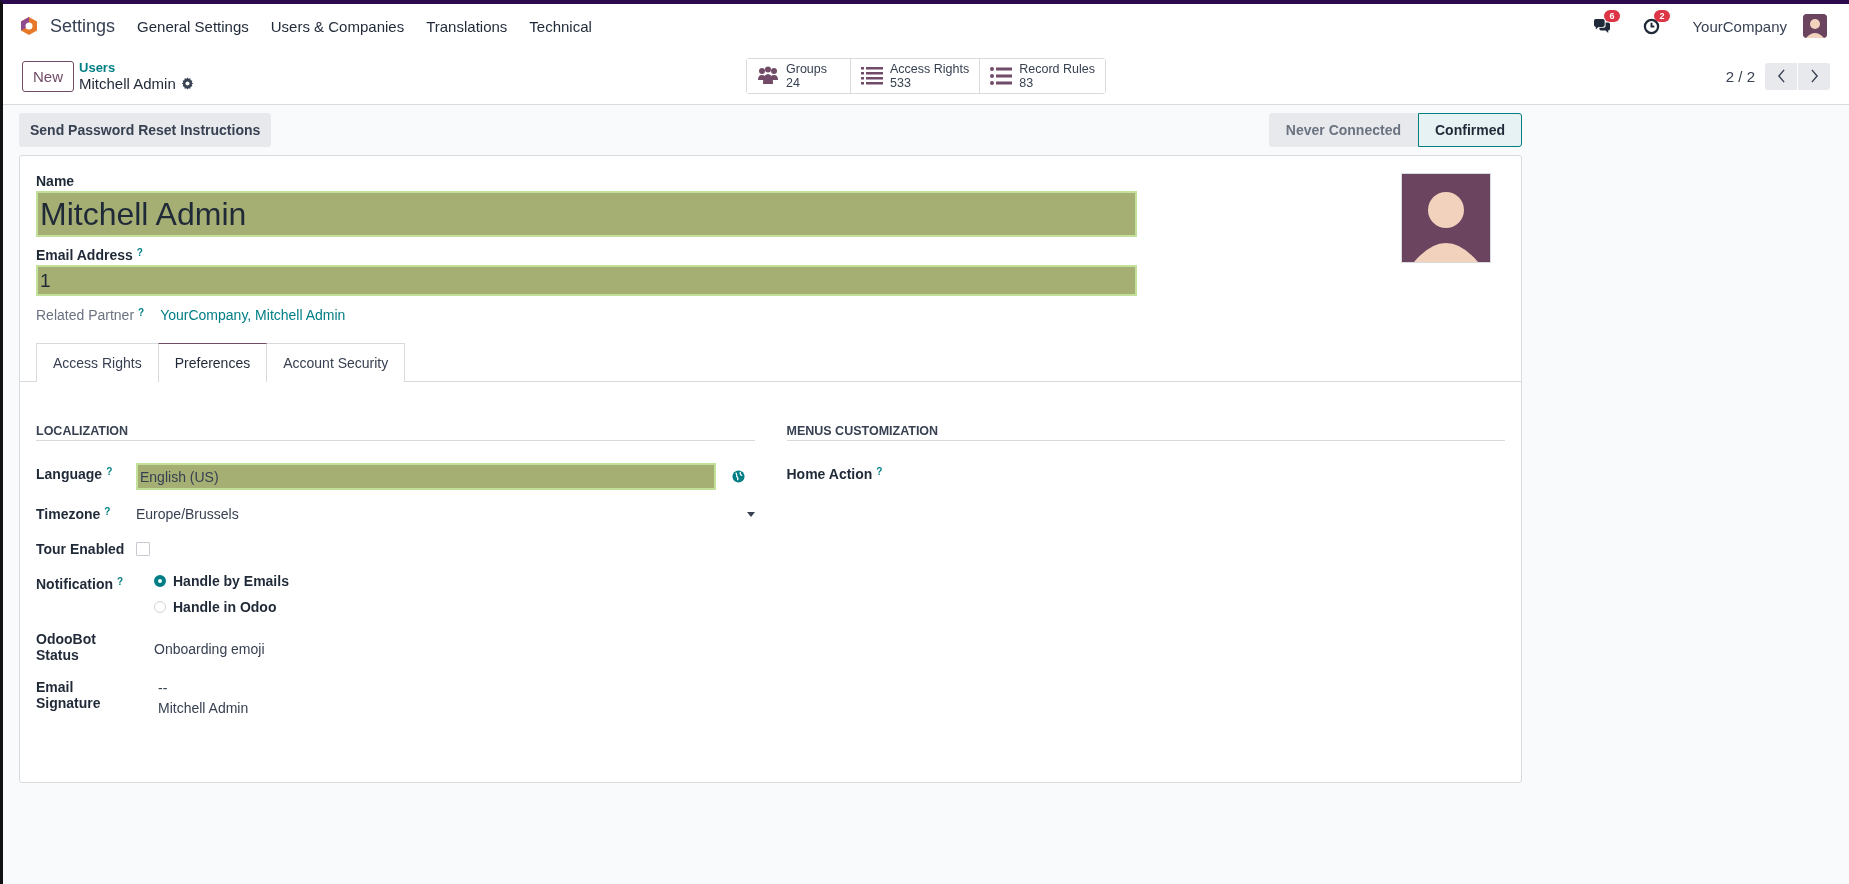 This screenshot has height=884, width=1849. Describe the element at coordinates (145, 130) in the screenshot. I see `action-button: Send Password Reset Instructions` at that location.